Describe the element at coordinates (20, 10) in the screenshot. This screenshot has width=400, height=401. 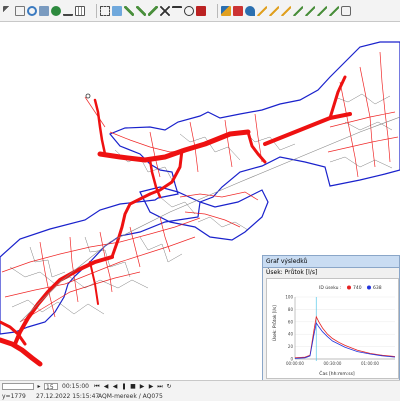
I see `pan-icon` at that location.